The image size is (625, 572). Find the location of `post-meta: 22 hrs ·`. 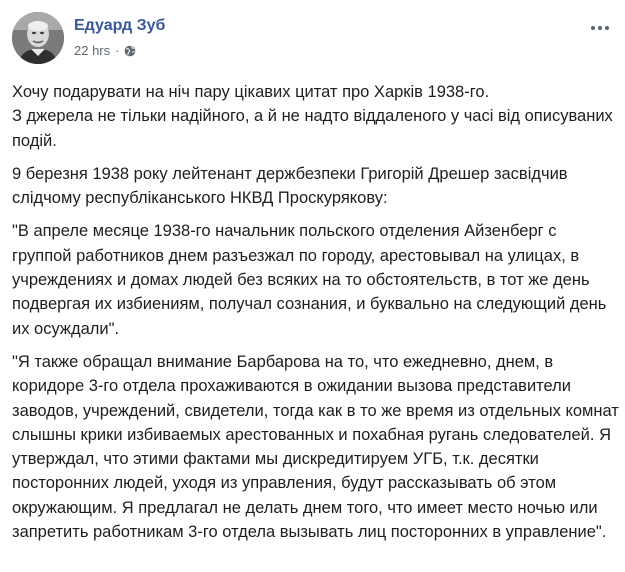

post-meta: 22 hrs · is located at coordinates (105, 50).